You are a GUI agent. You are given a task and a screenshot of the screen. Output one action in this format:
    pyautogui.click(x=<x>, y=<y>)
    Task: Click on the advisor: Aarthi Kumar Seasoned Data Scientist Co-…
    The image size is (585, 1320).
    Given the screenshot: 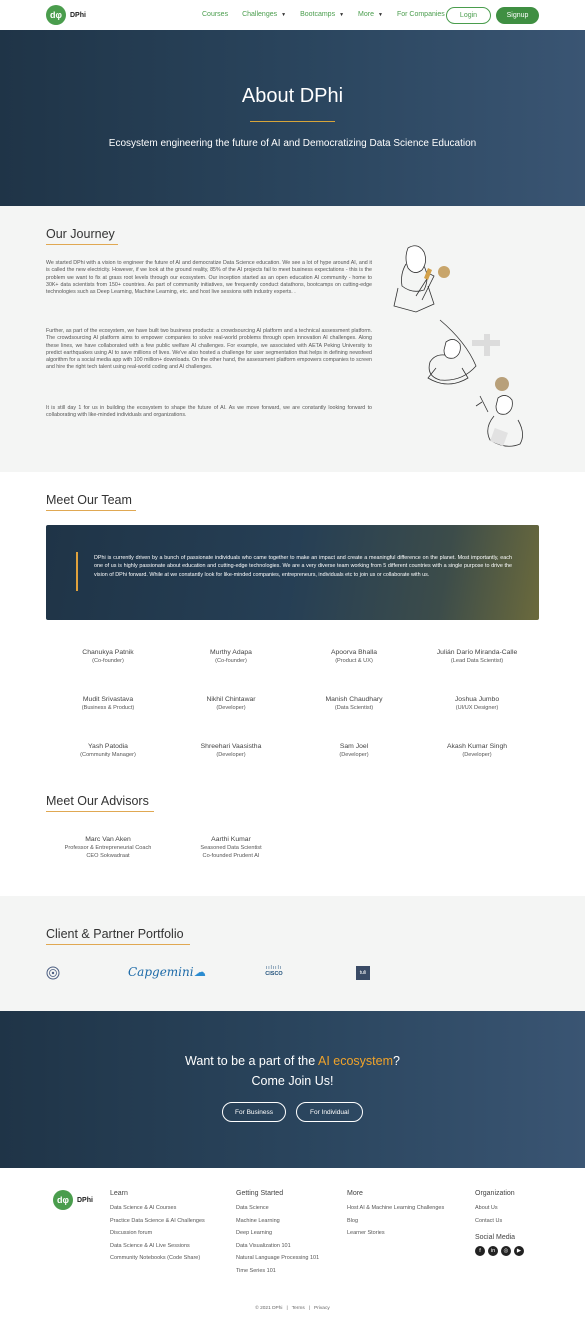 What is the action you would take?
    pyautogui.click(x=231, y=847)
    